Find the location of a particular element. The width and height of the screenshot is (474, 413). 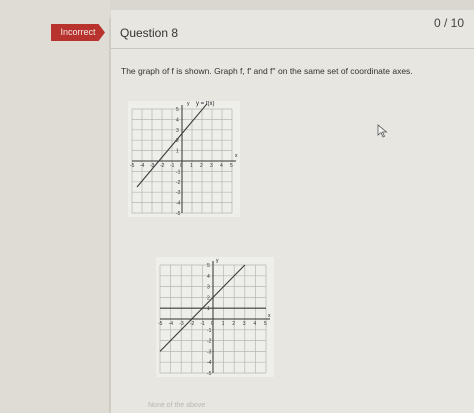

question-score: 0 / 10 is located at coordinates (448, 23).